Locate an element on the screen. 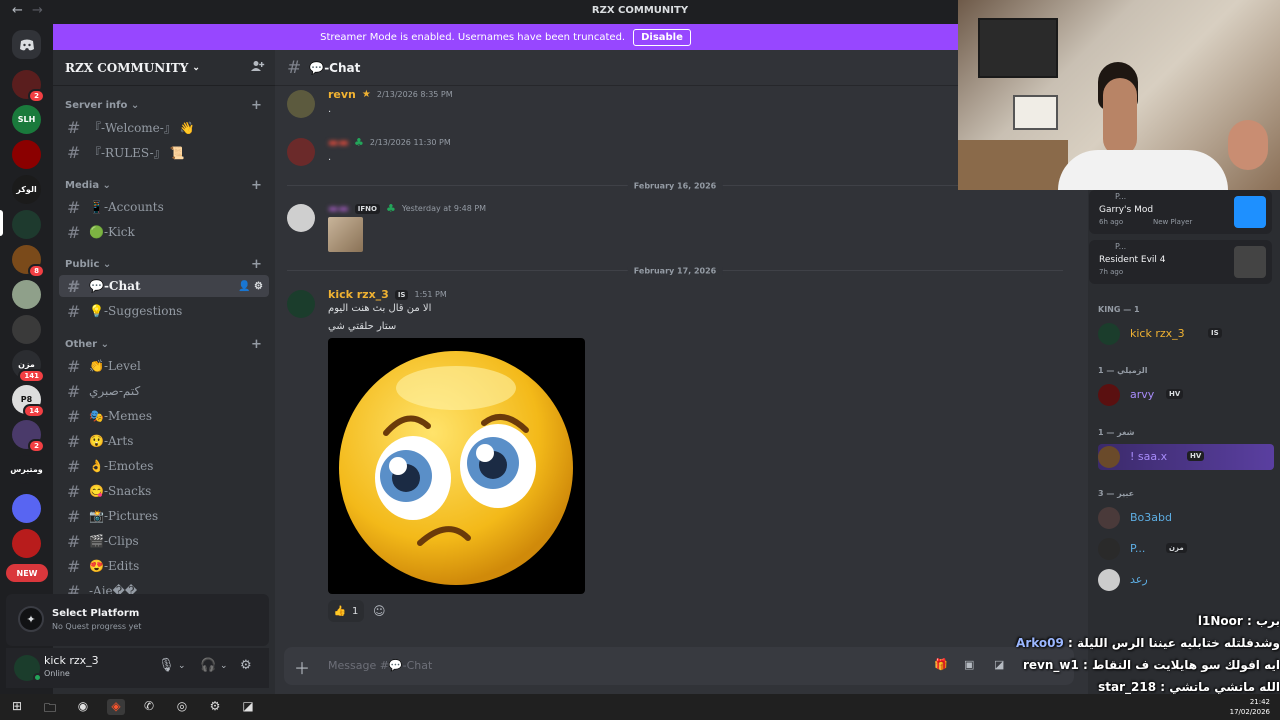 Image resolution: width=1280 pixels, height=720 pixels. channel-item: # 😍-Edits is located at coordinates (164, 566).